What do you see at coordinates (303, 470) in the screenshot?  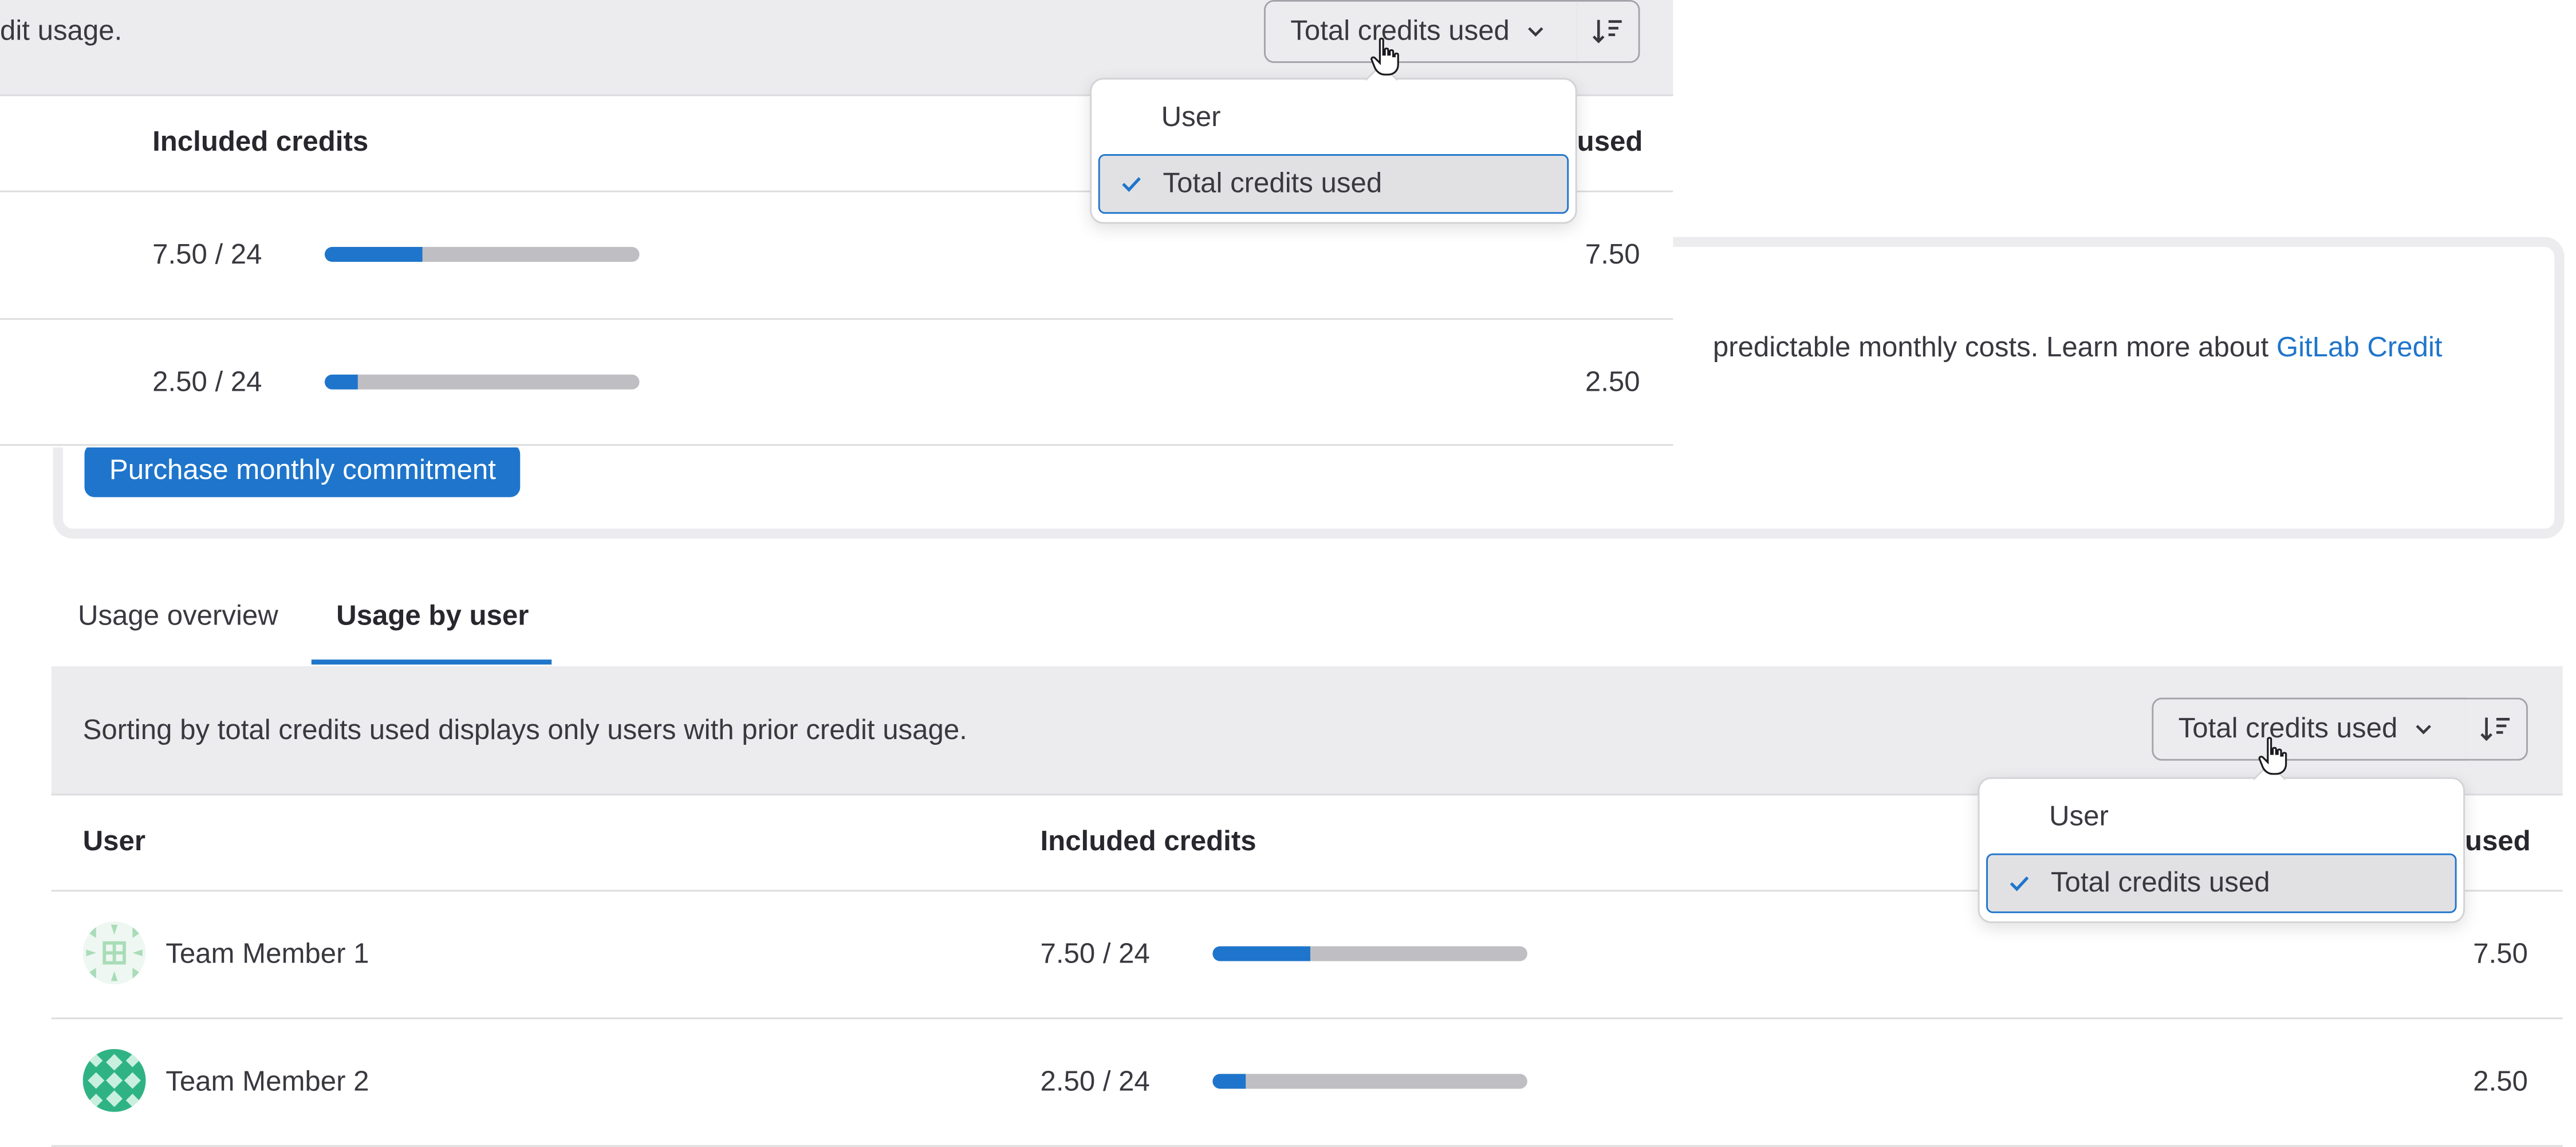 I see `purchase-monthly-commitment-button: Purchase monthly commitment` at bounding box center [303, 470].